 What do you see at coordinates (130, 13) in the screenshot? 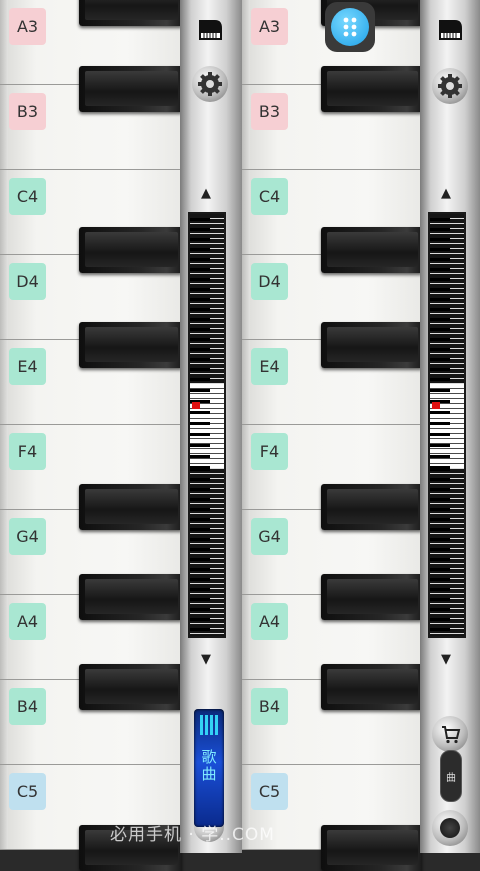
I see `black-key-g-sharp3` at bounding box center [130, 13].